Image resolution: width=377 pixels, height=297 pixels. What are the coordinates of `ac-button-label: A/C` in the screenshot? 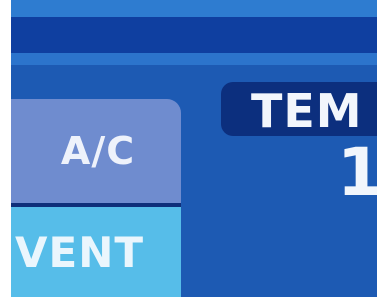 It's located at (98, 151).